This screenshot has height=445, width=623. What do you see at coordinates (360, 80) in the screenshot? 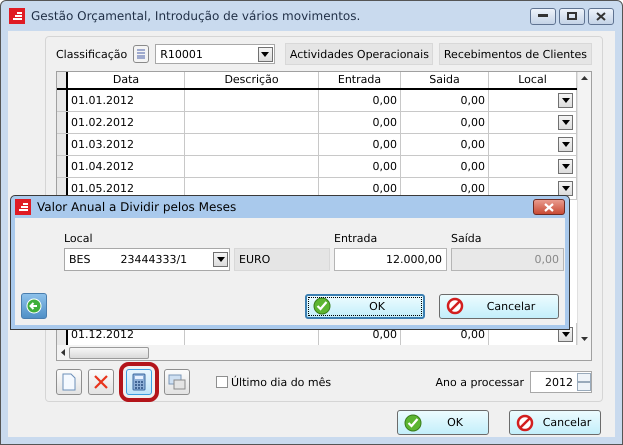
I see `column-header: Entrada` at bounding box center [360, 80].